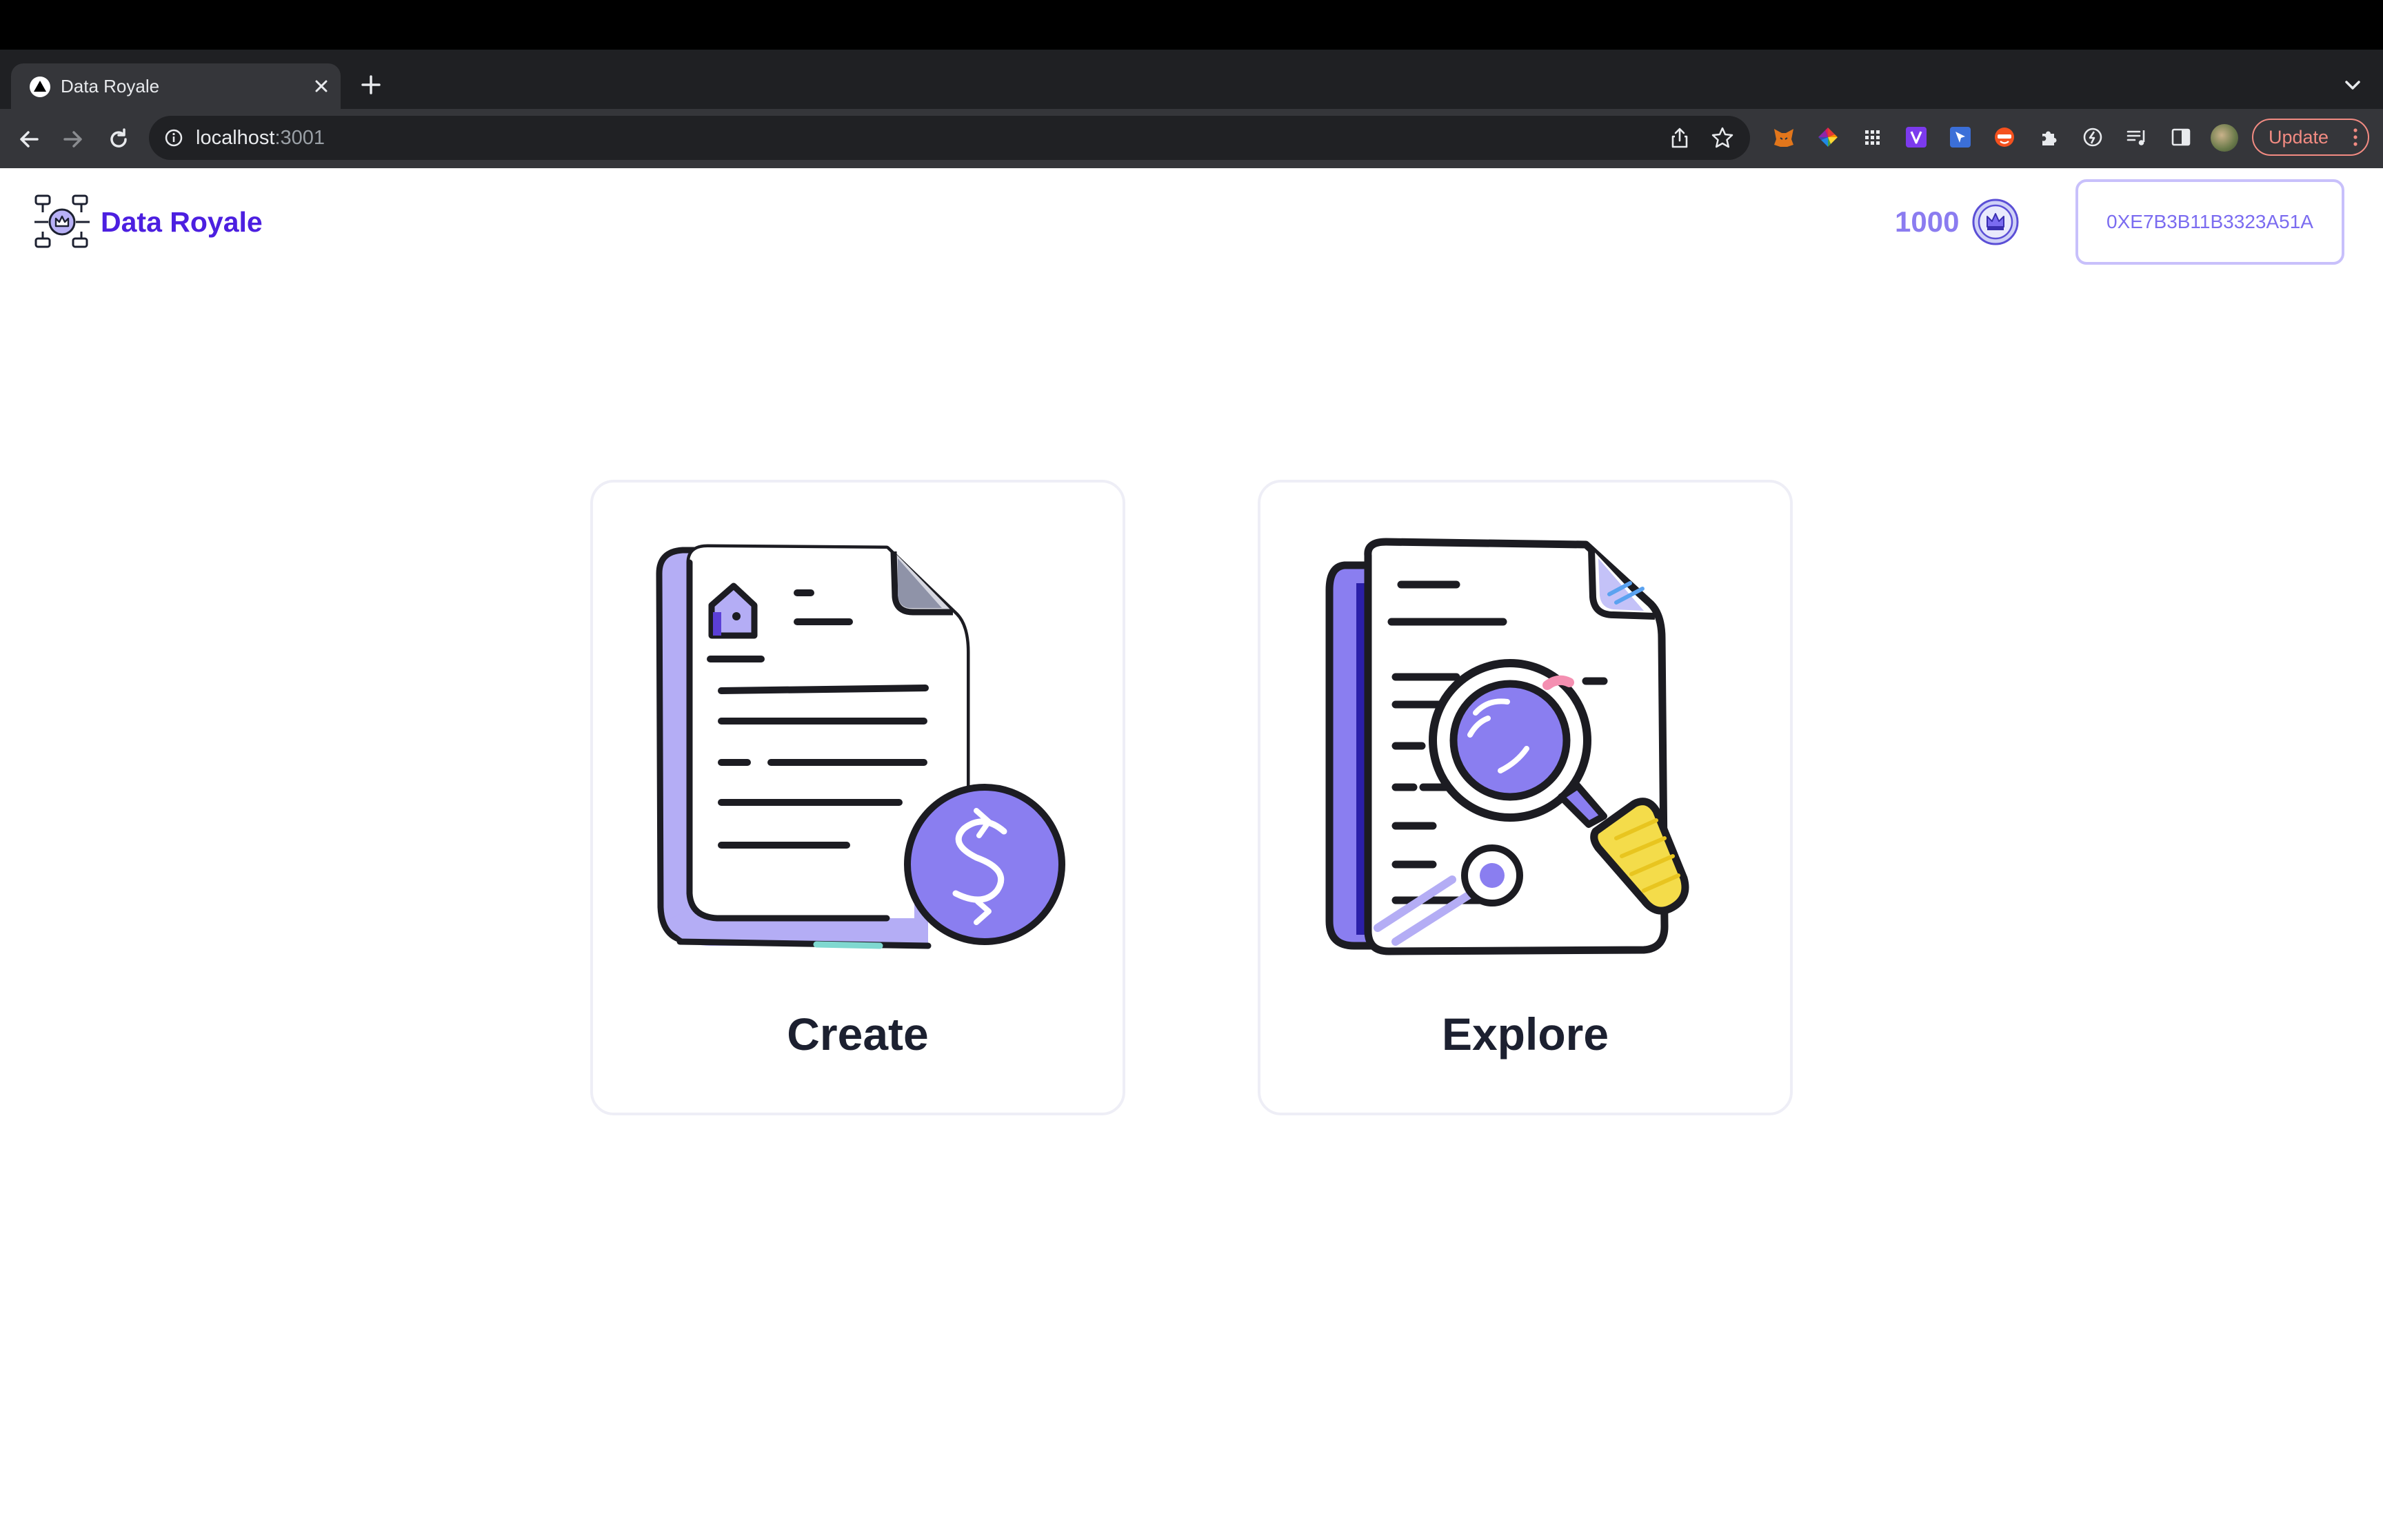 The width and height of the screenshot is (2383, 1540). I want to click on color-picker-extension-icon, so click(1828, 137).